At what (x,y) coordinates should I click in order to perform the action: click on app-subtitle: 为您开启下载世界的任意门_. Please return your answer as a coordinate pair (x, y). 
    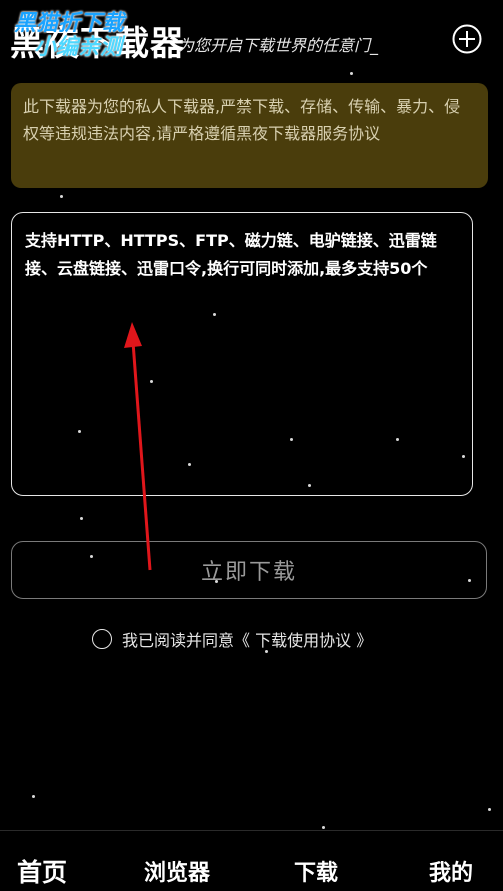
    Looking at the image, I should click on (278, 45).